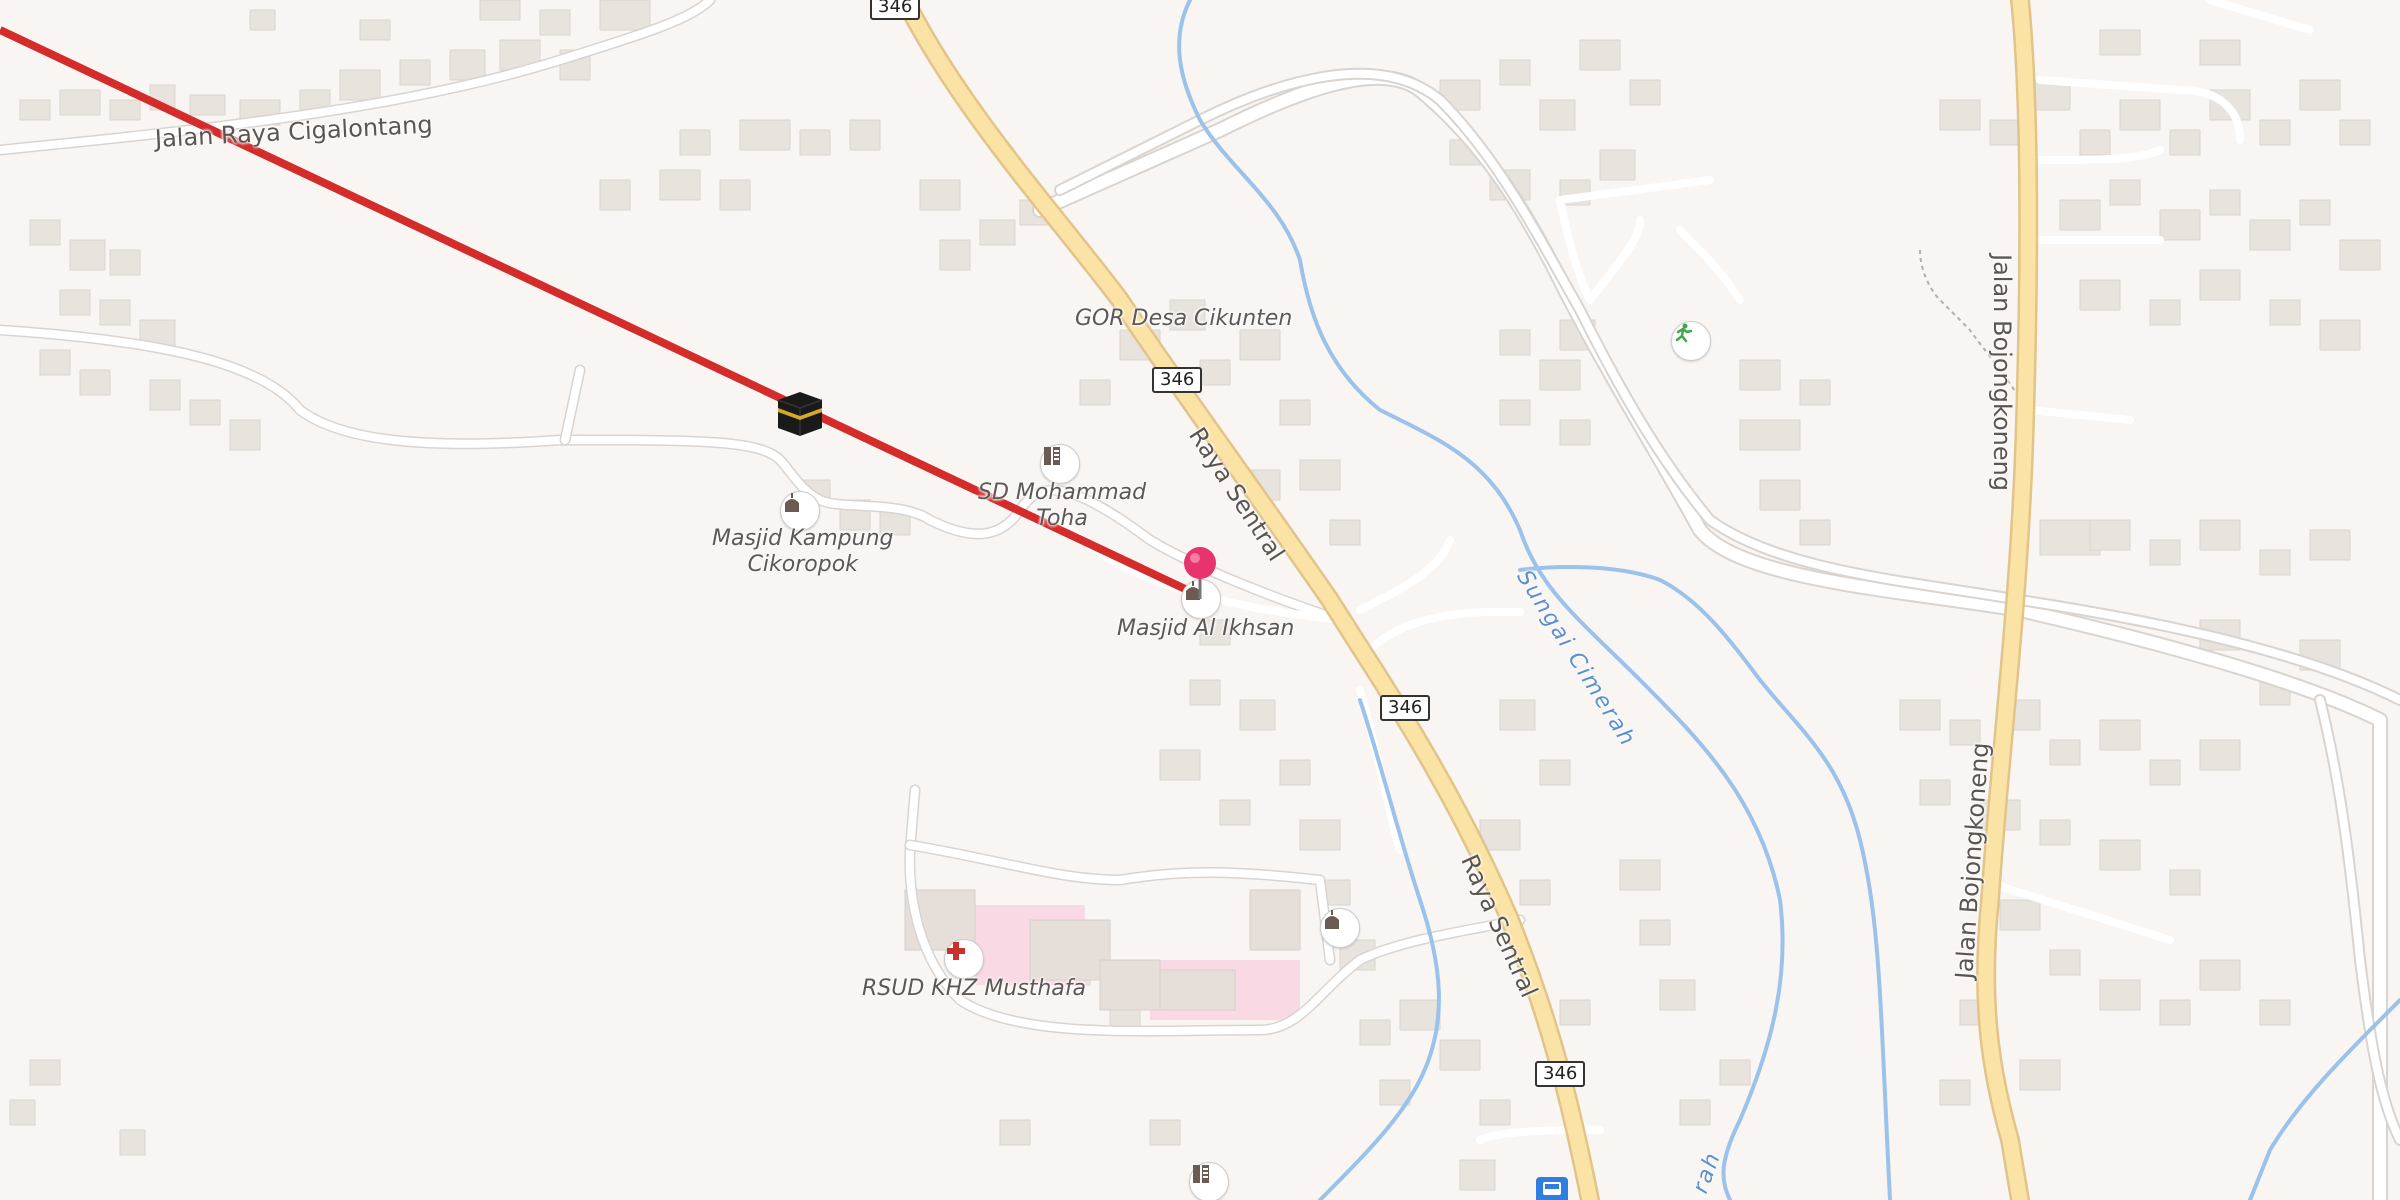  I want to click on bus-stop-icon, so click(1552, 1188).